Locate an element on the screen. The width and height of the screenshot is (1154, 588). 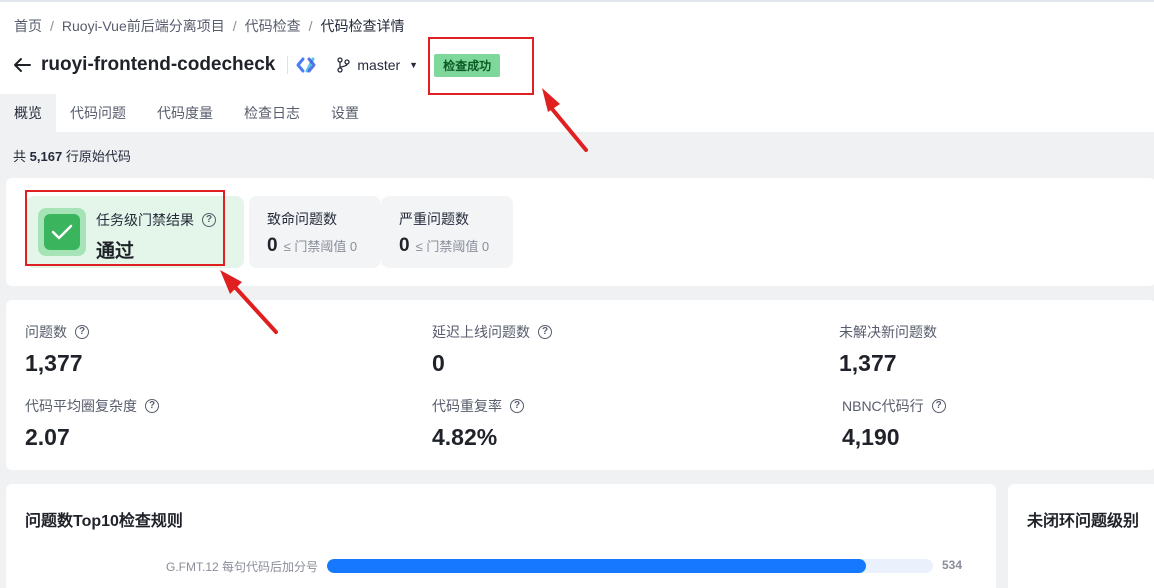
tab-settings: 设置 is located at coordinates (343, 114).